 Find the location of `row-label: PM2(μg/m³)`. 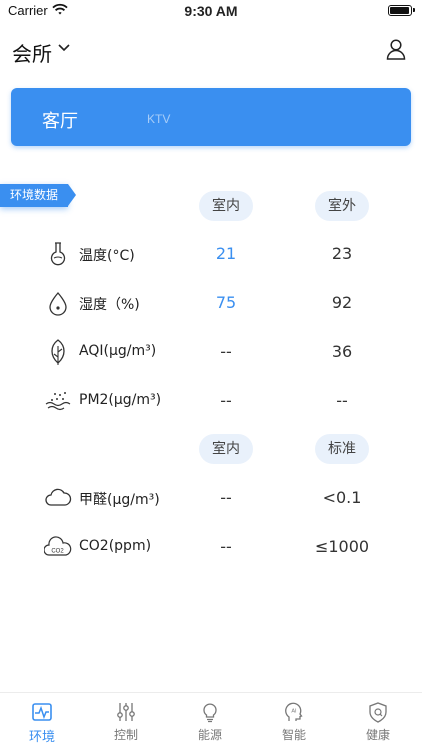

row-label: PM2(μg/m³) is located at coordinates (120, 400).